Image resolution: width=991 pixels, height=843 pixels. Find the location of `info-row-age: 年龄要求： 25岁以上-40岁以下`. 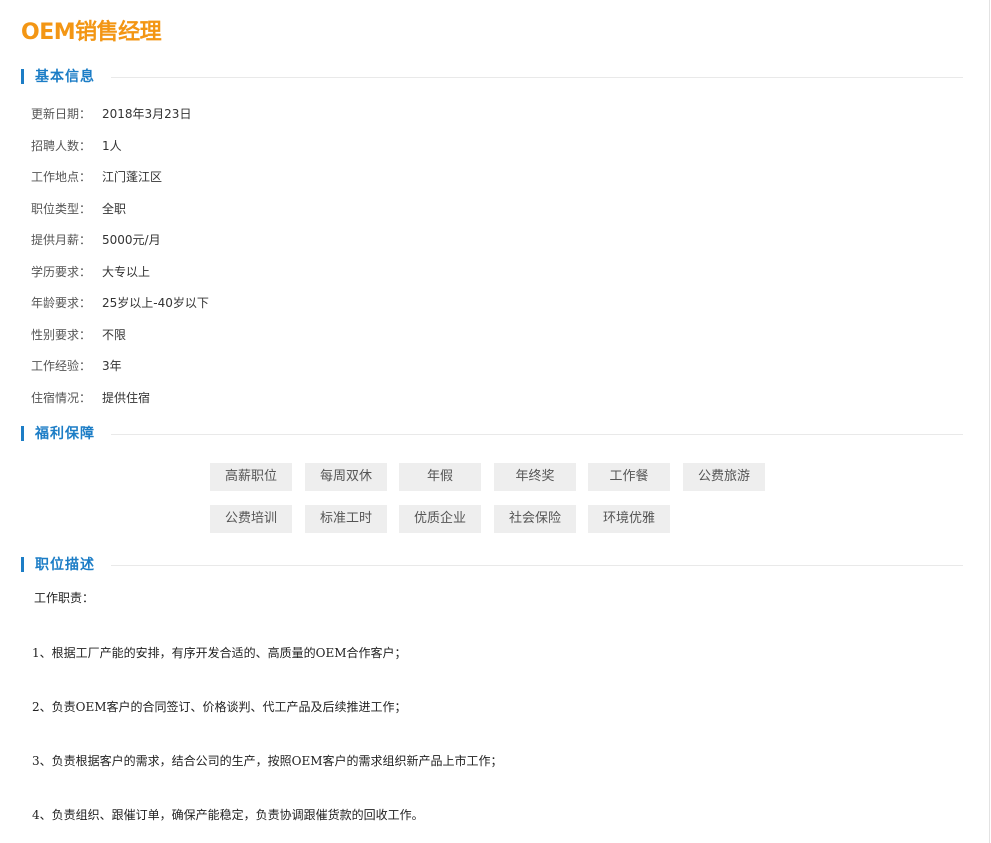

info-row-age: 年龄要求： 25岁以上-40岁以下 is located at coordinates (120, 309).